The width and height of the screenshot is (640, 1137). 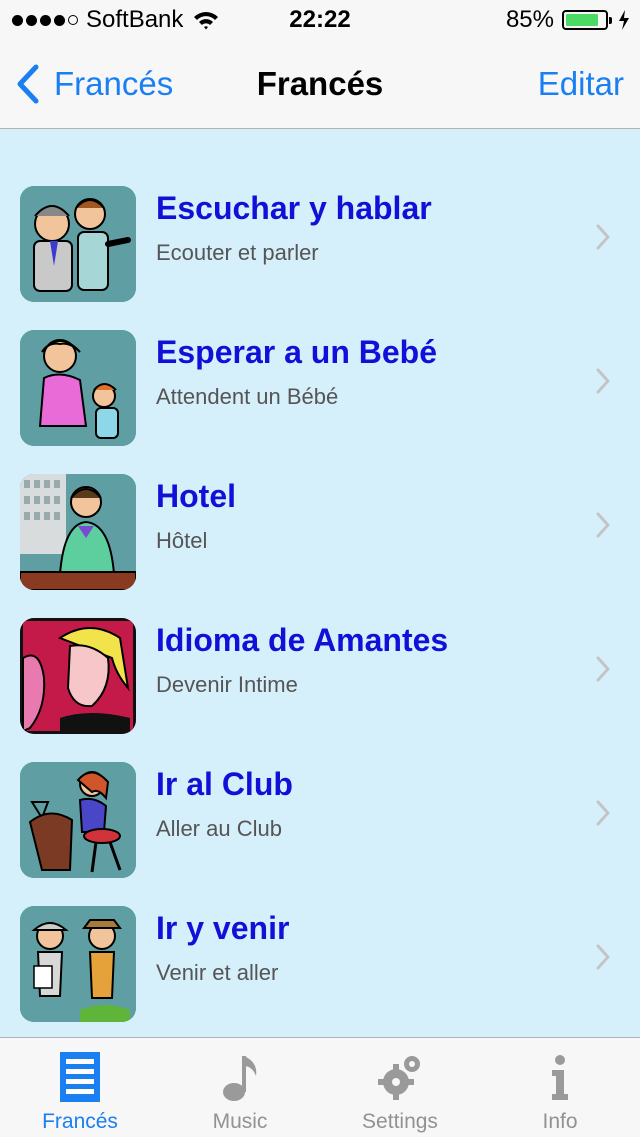 What do you see at coordinates (320, 962) in the screenshot?
I see `list-item: Ir y venir Venir et aller` at bounding box center [320, 962].